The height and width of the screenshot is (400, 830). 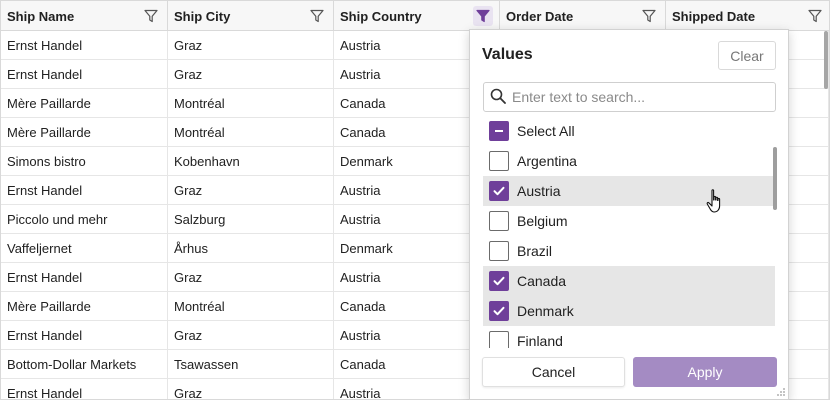 I want to click on filter-value-item: Brazil, so click(x=629, y=251).